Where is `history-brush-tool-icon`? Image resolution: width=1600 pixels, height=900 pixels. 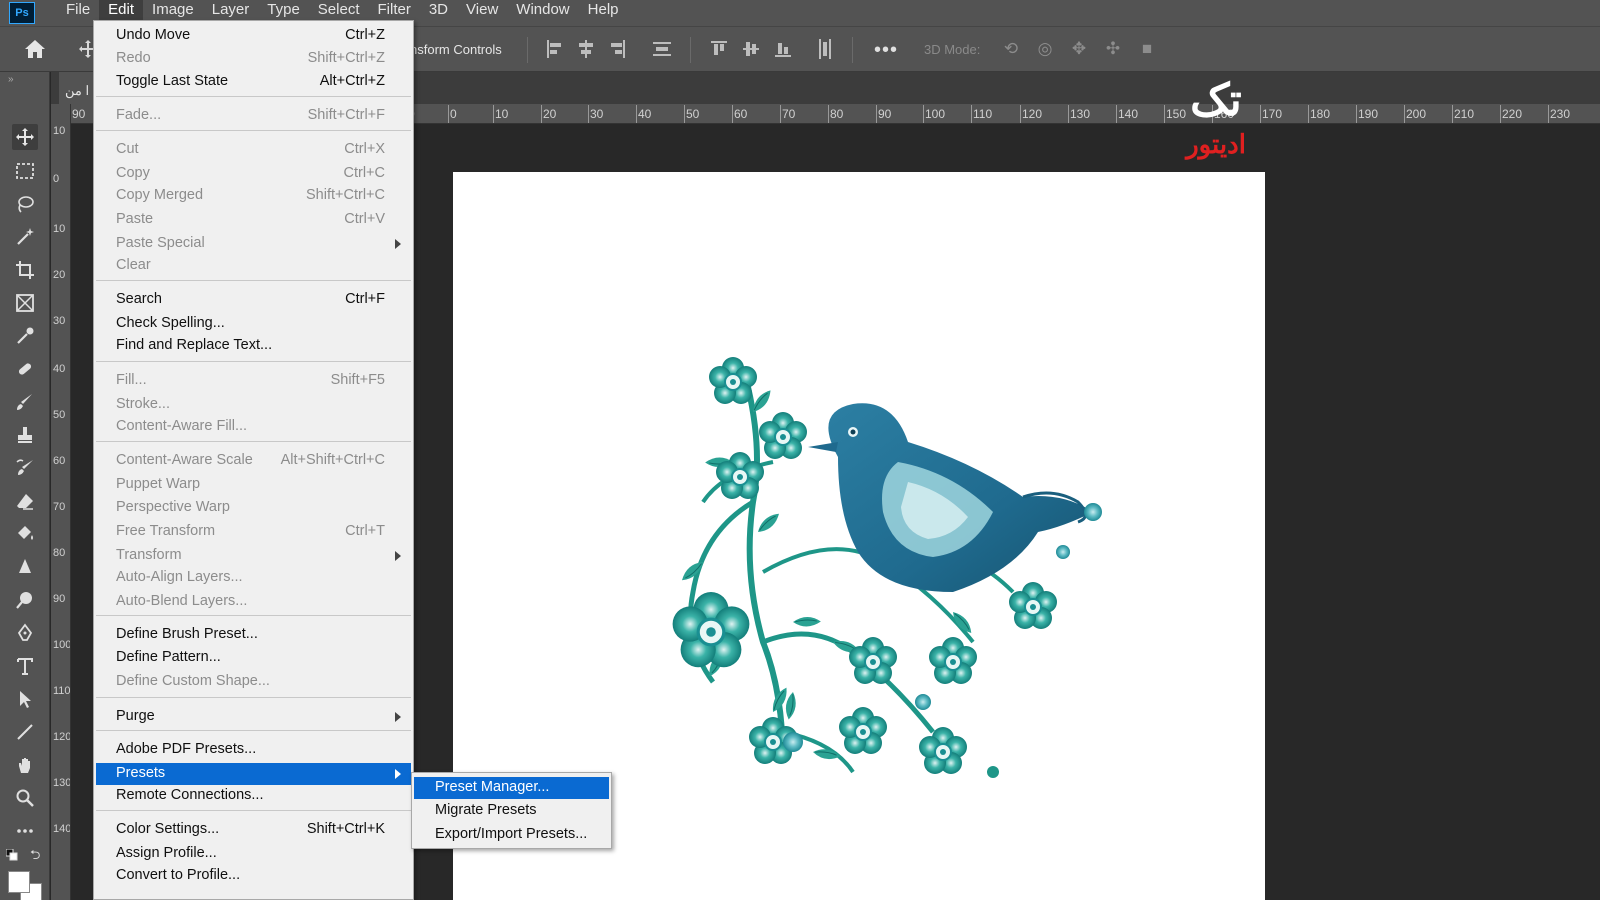 history-brush-tool-icon is located at coordinates (25, 468).